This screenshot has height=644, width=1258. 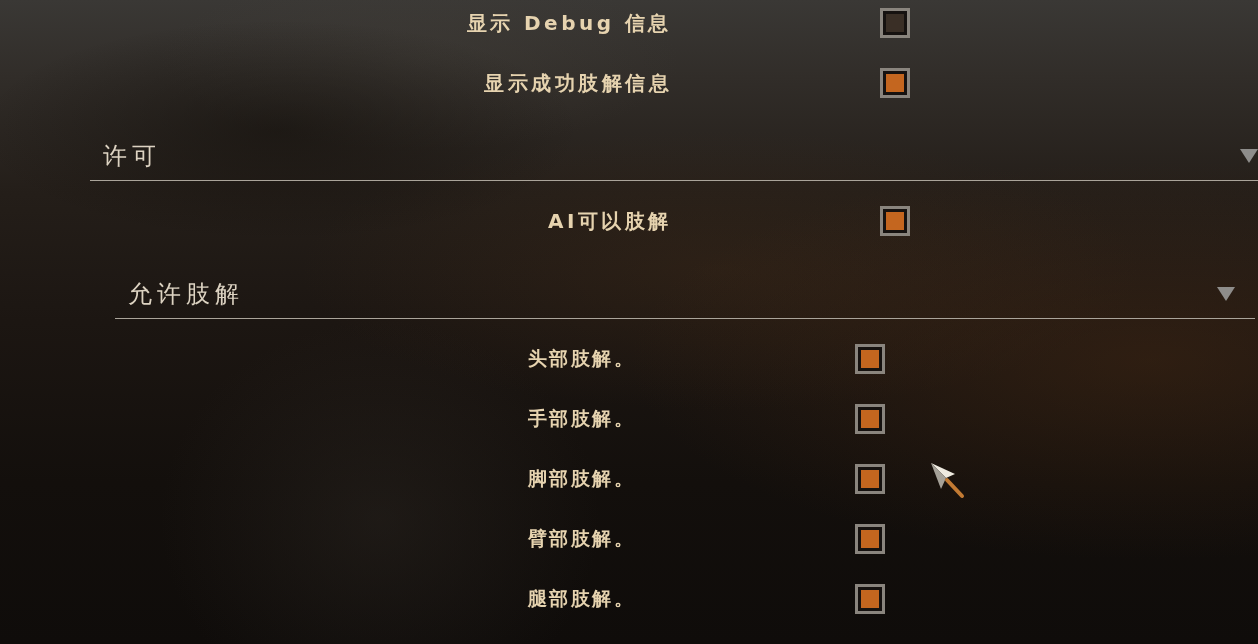 What do you see at coordinates (580, 358) in the screenshot?
I see `setting-label: 头部肢解。` at bounding box center [580, 358].